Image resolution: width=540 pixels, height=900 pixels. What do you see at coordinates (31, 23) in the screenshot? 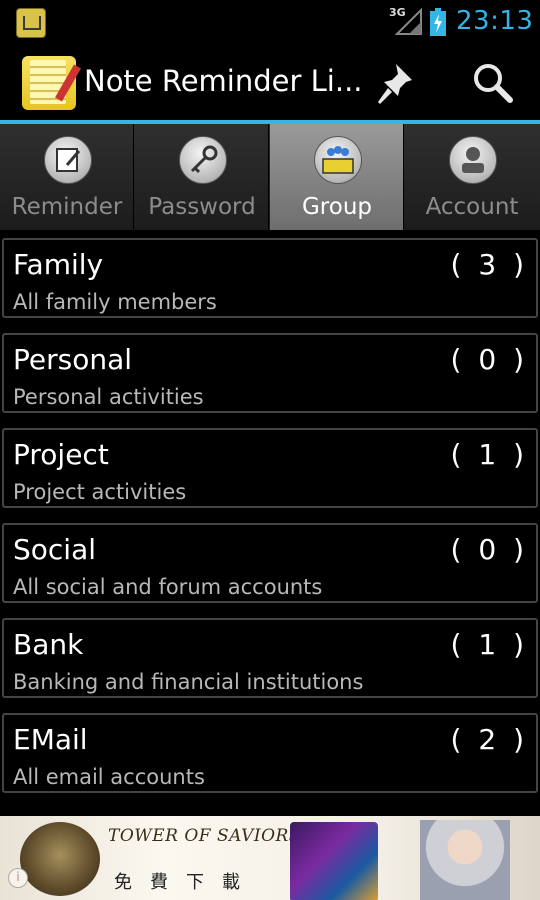
I see `notification-app-icon` at bounding box center [31, 23].